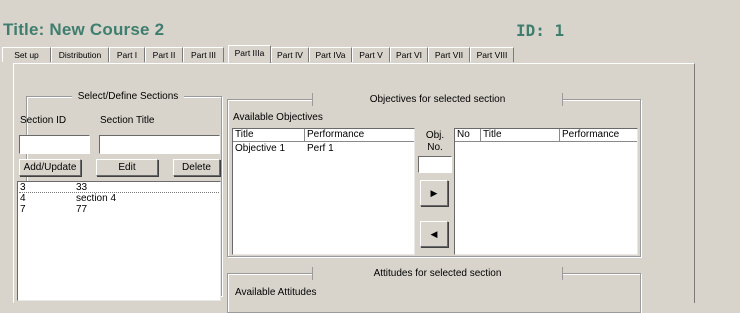  Describe the element at coordinates (127, 54) in the screenshot. I see `tab-part-i: Part I` at that location.